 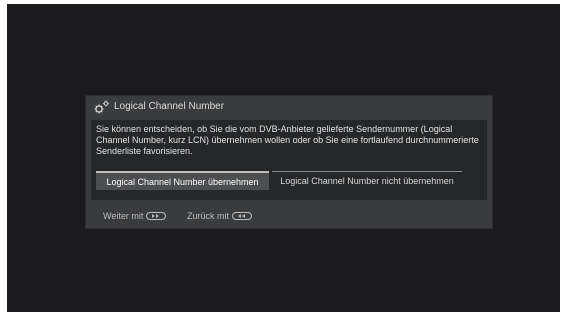 I want to click on fast-forward-key-icon, so click(x=156, y=216).